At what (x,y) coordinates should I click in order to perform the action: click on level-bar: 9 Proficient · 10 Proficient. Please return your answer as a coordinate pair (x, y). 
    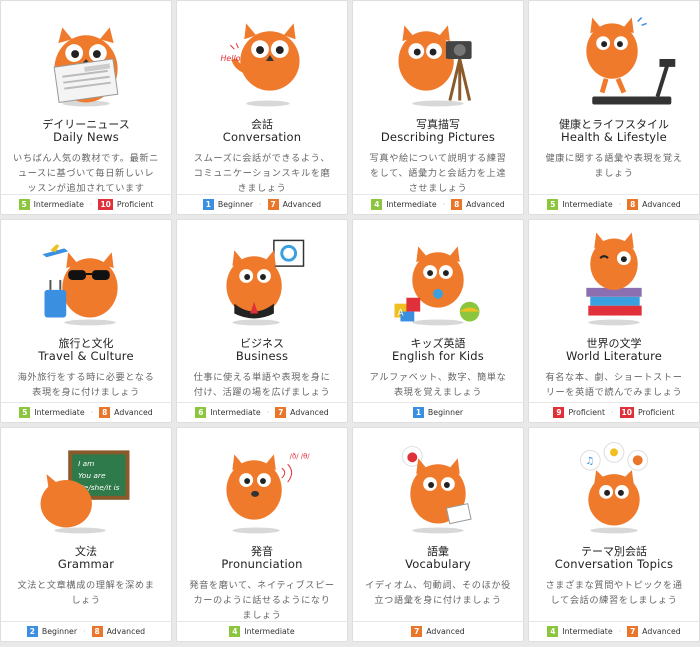
    Looking at the image, I should click on (614, 412).